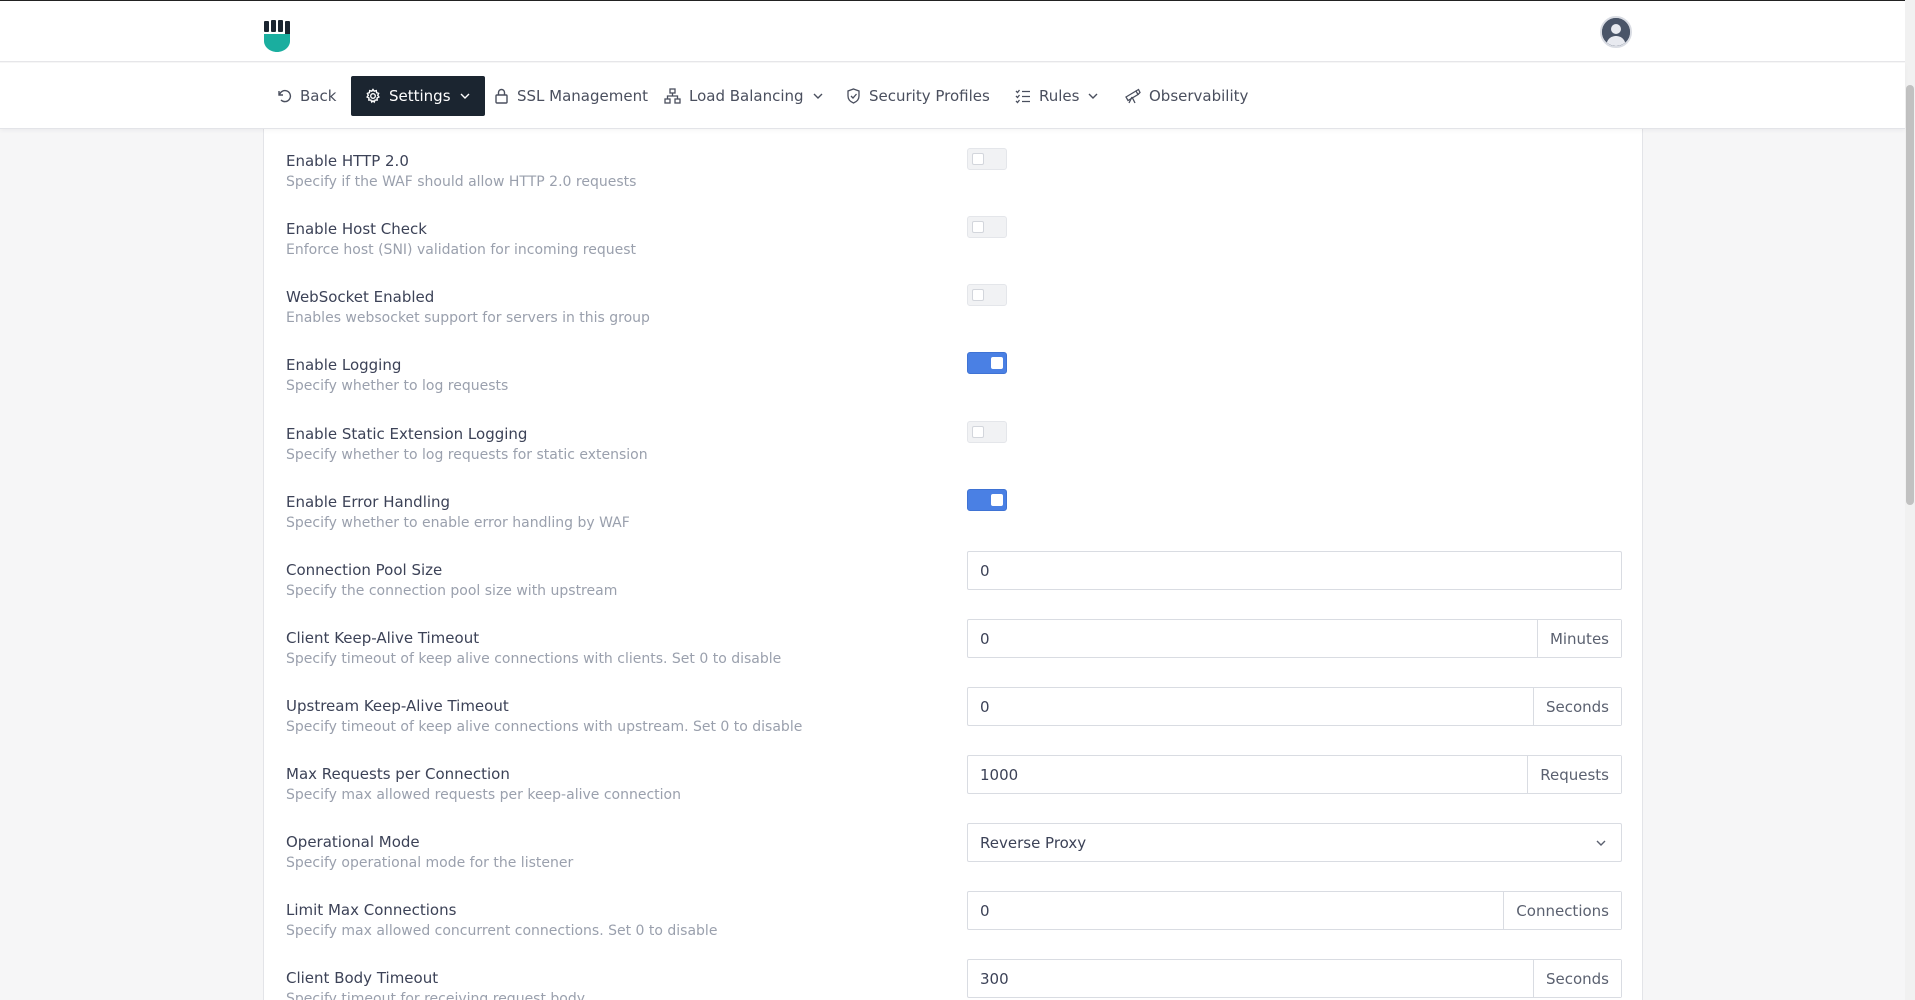 This screenshot has width=1915, height=1000. I want to click on unit-addon: Connections, so click(1562, 910).